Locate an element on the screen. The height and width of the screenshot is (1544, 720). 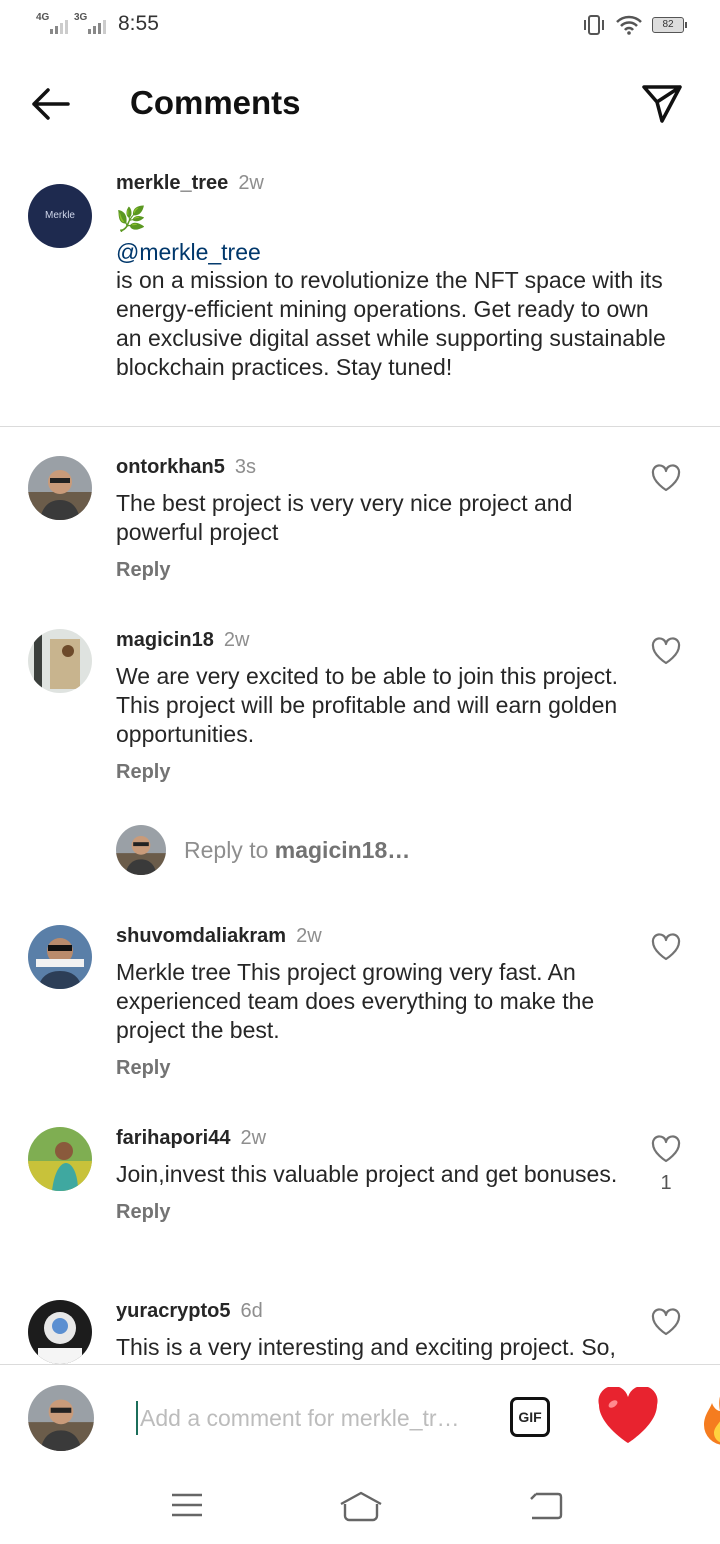
status-left: 4G 3G 8:55 is located at coordinates (97, 24).